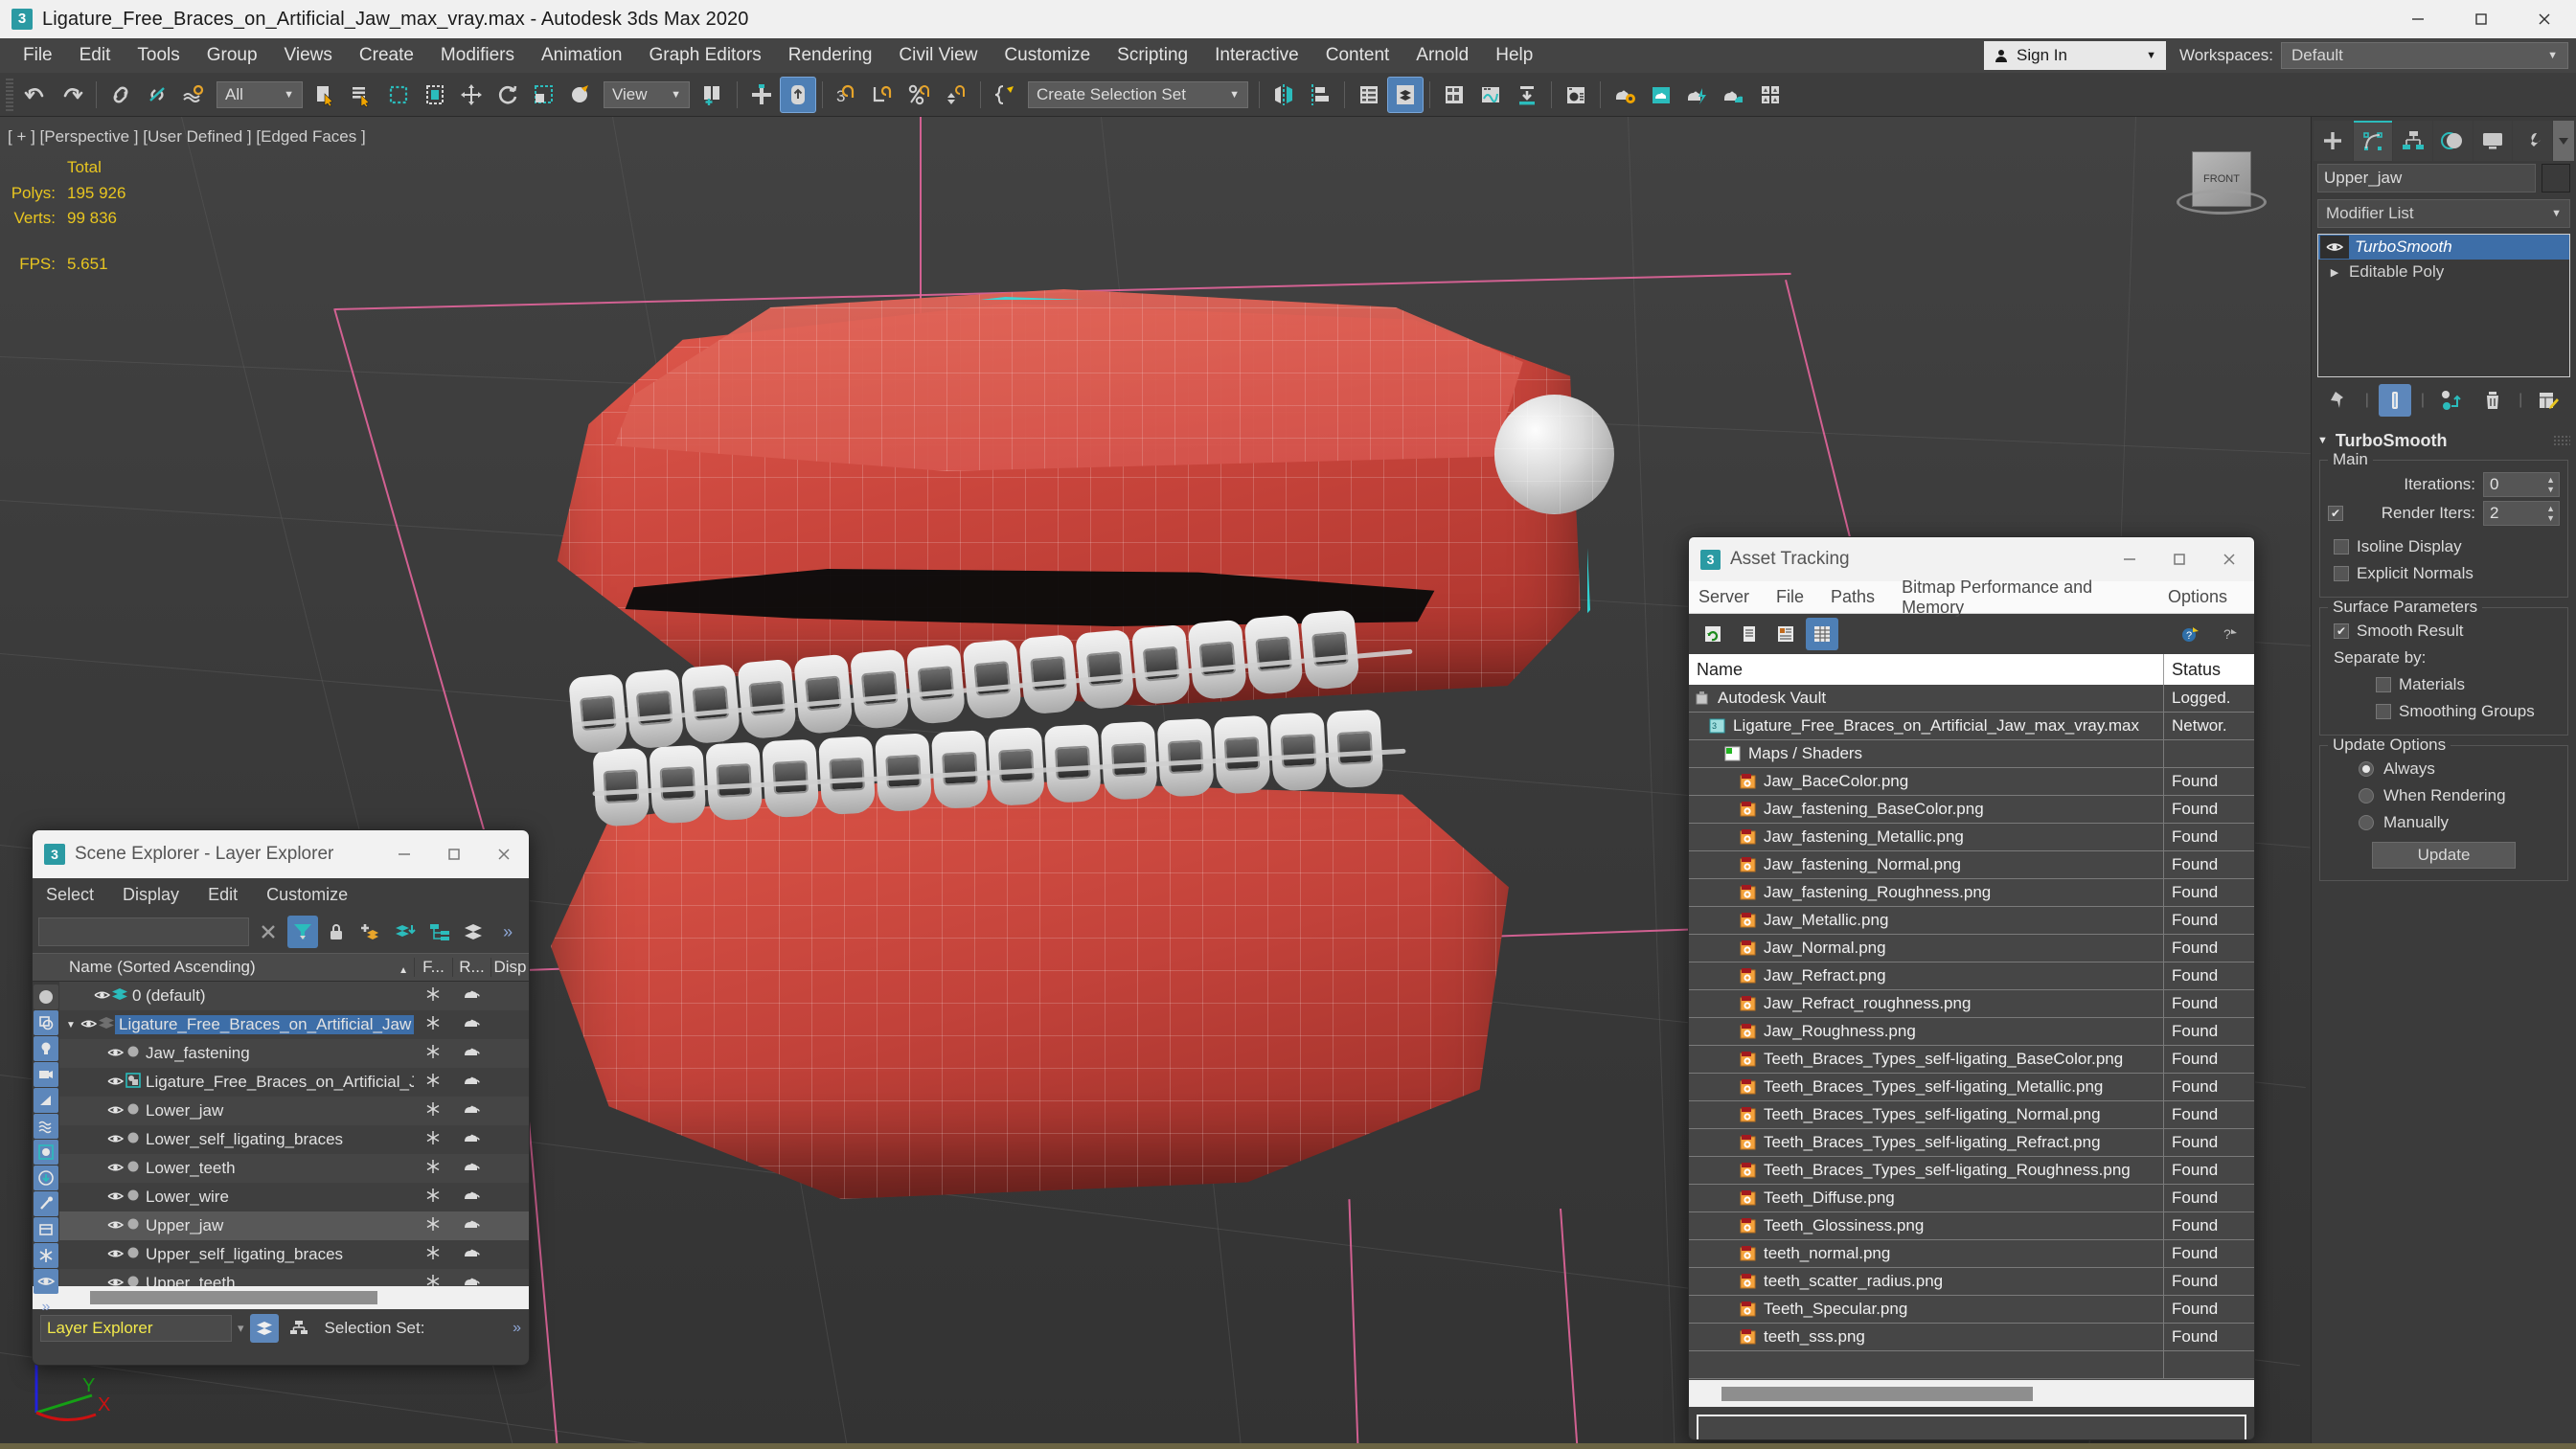 The width and height of the screenshot is (2576, 1449). What do you see at coordinates (95, 55) in the screenshot?
I see `menu-edit: Edit` at bounding box center [95, 55].